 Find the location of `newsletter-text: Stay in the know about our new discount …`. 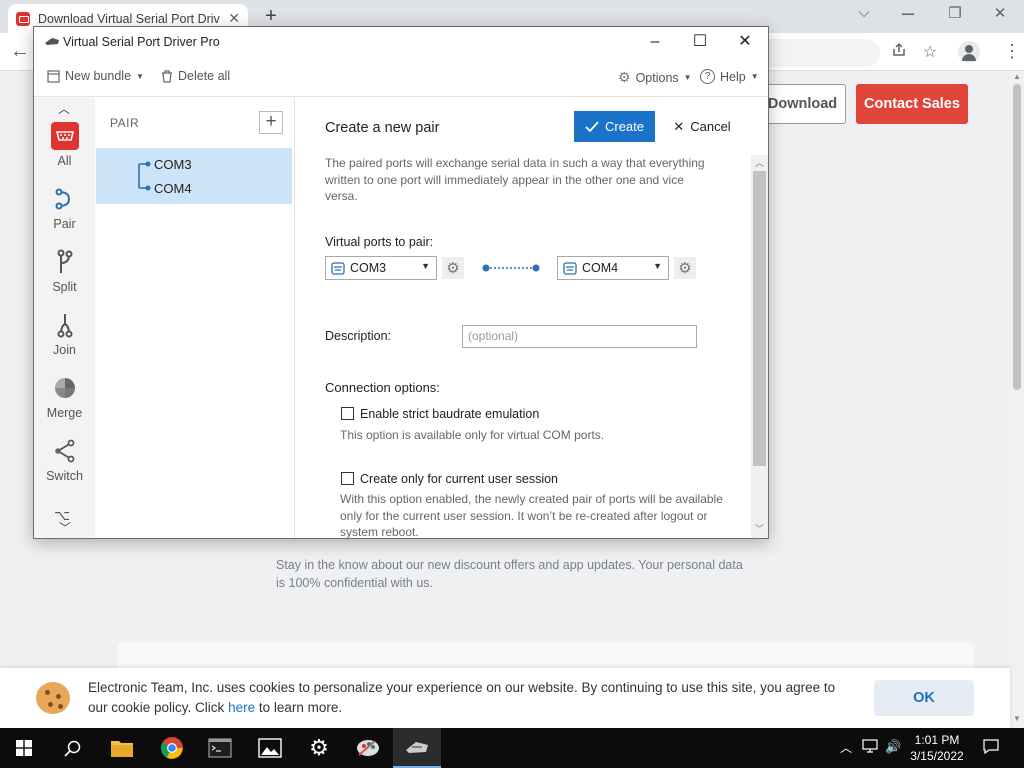

newsletter-text: Stay in the know about our new discount … is located at coordinates (509, 574).